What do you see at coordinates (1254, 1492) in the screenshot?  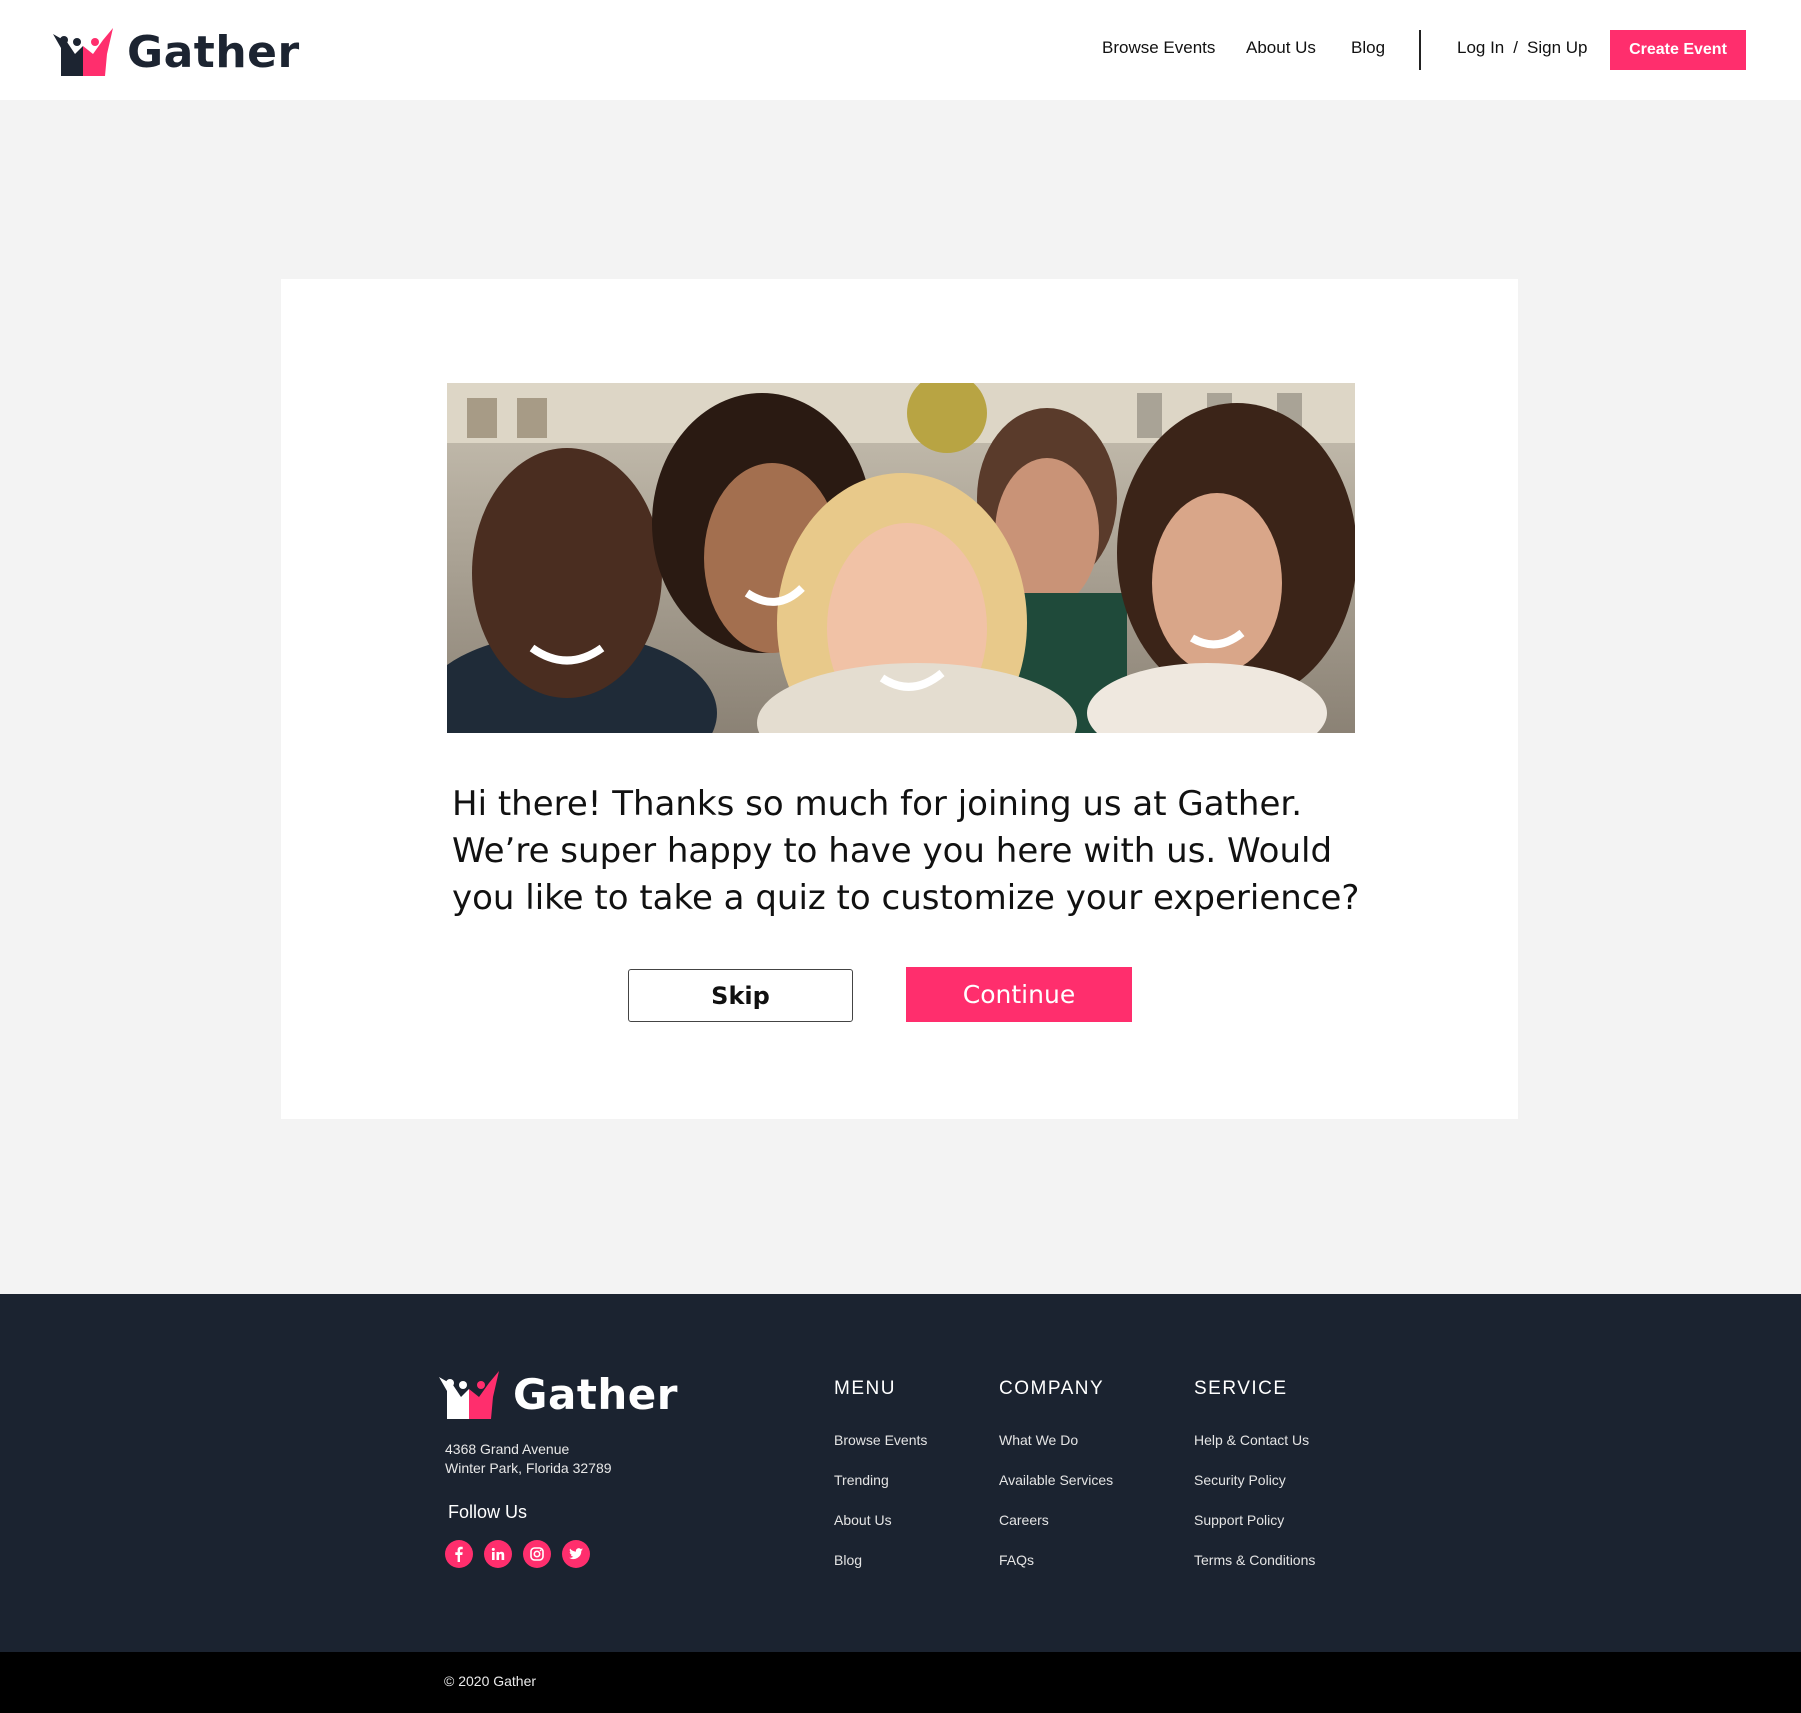 I see `footer-link-security-policy: Security Policy` at bounding box center [1254, 1492].